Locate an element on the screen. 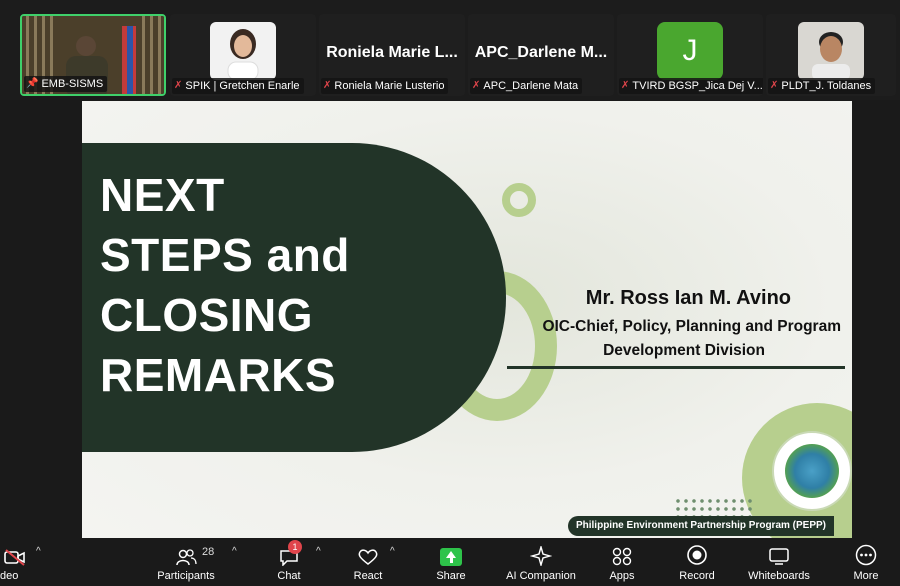 The image size is (900, 586). slide-title-line: REMARKS is located at coordinates (218, 375).